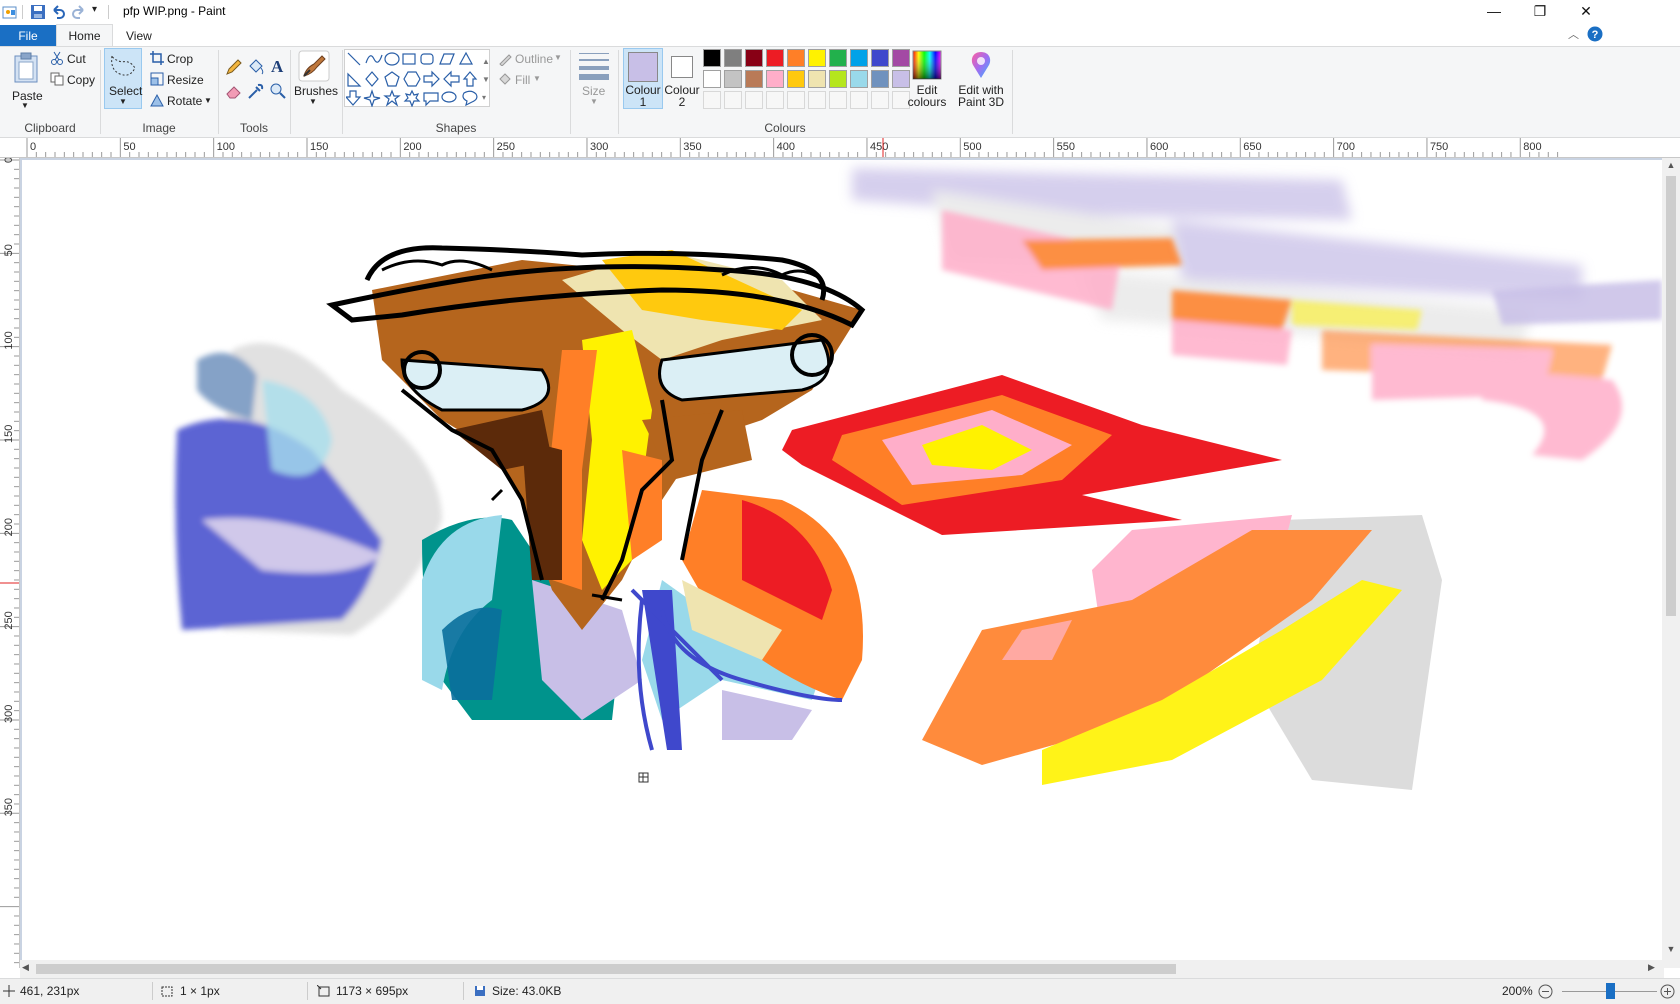  Describe the element at coordinates (1610, 991) in the screenshot. I see `zoom-slider-thumb` at that location.